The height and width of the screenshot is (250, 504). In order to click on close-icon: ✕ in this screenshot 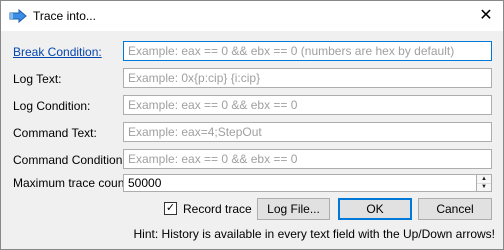, I will do `click(486, 15)`.